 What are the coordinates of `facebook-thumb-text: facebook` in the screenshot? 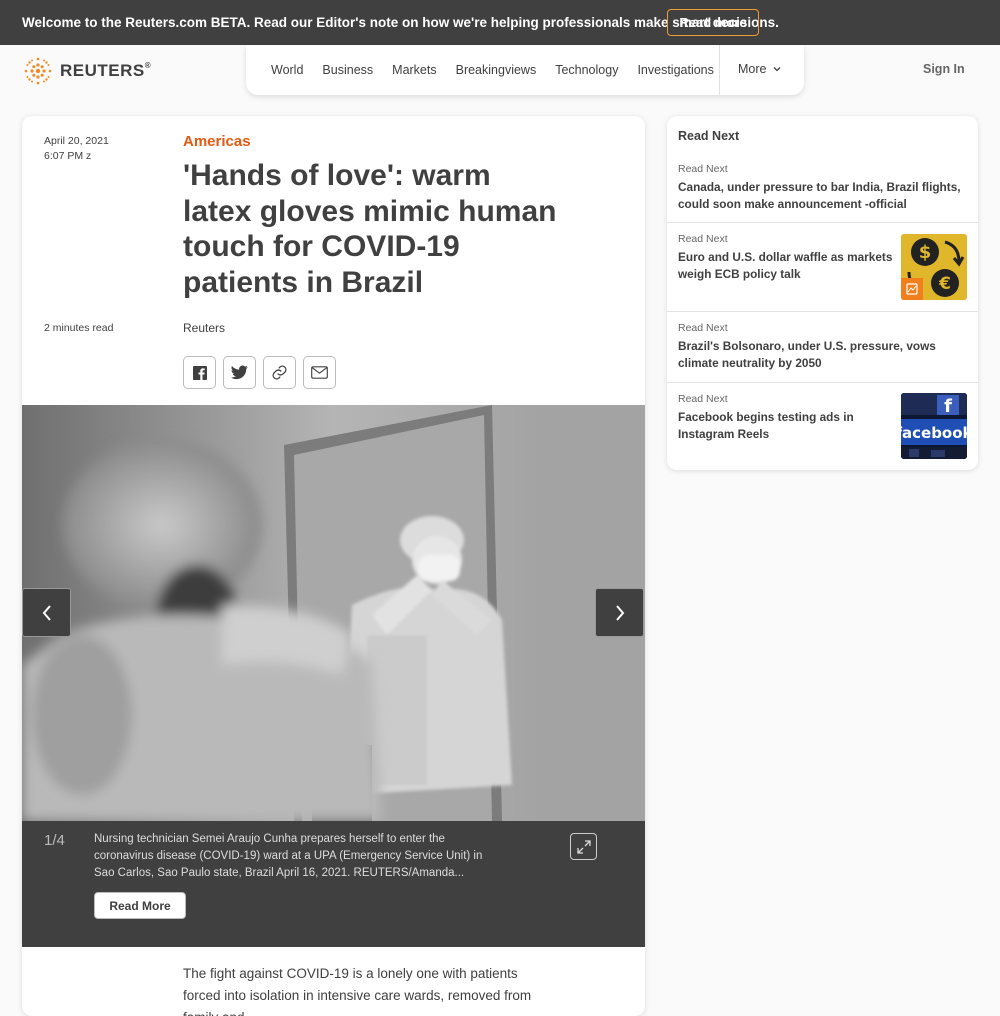 It's located at (934, 433).